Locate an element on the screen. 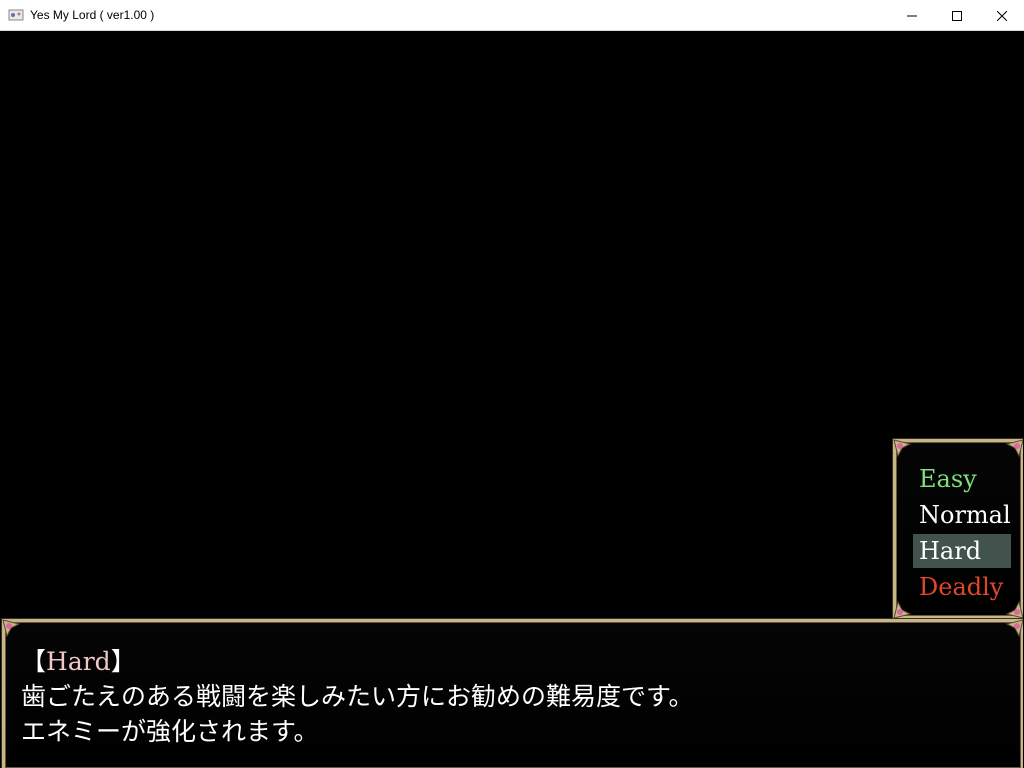  bracket-open: 【 is located at coordinates (34, 661).